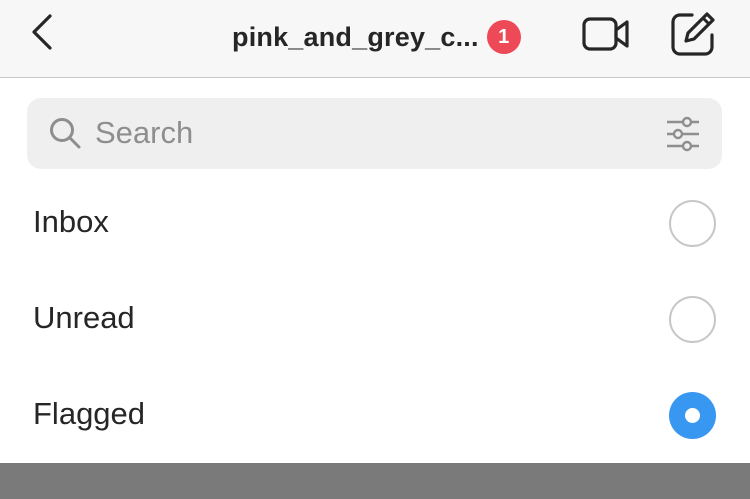  I want to click on dimmed-background-overlay, so click(375, 481).